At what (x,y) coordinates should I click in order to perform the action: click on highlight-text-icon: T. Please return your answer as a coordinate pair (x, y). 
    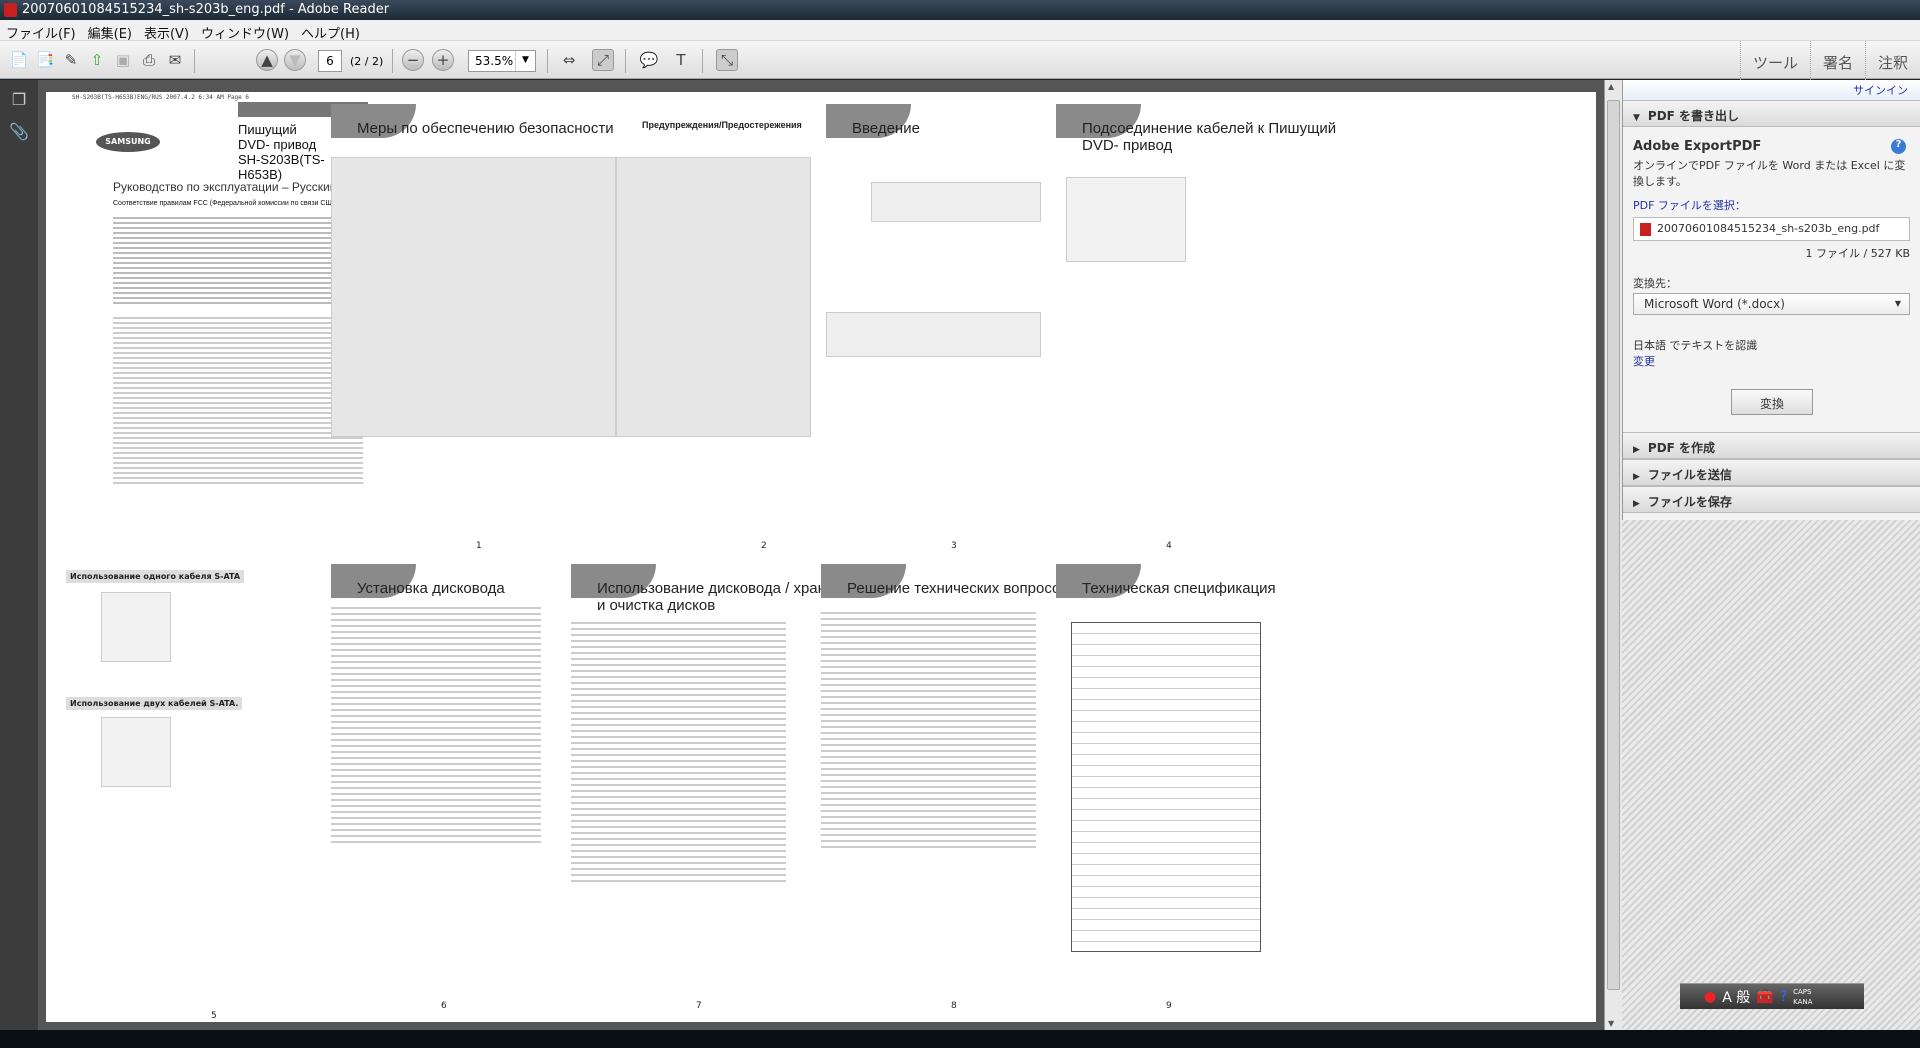
    Looking at the image, I should click on (681, 60).